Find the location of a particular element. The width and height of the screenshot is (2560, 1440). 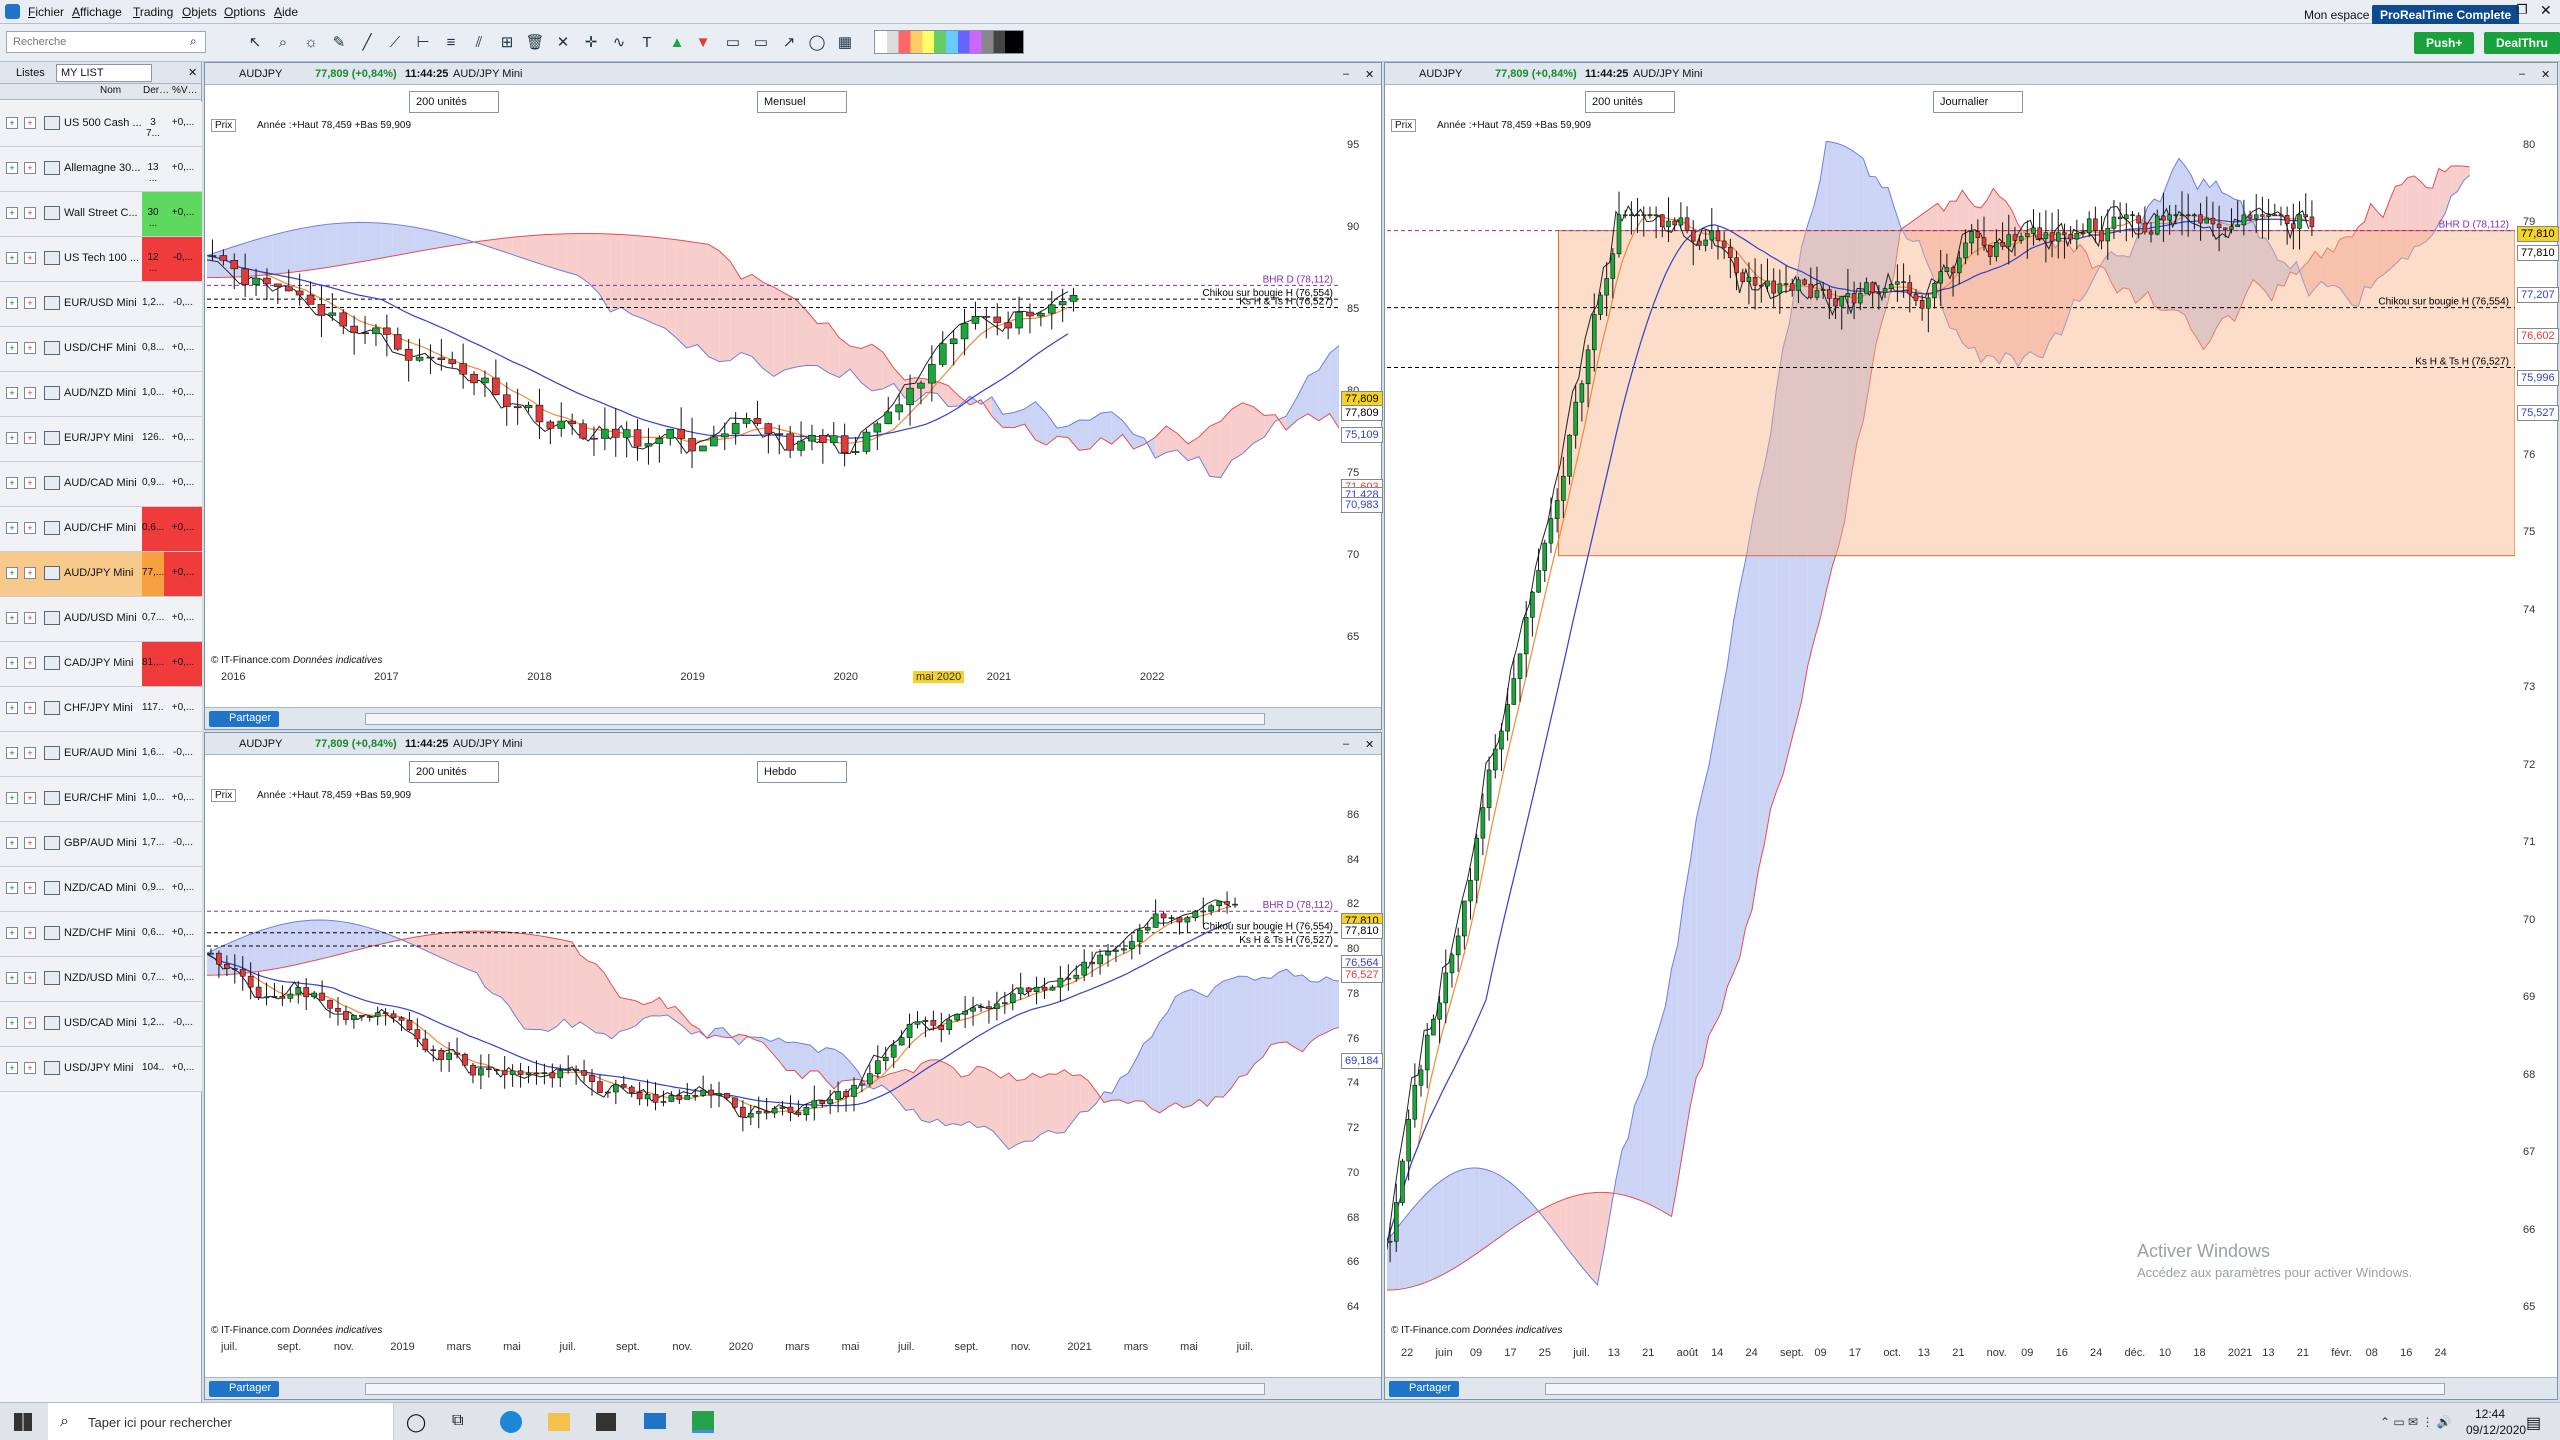

highlight-tool-icon: ▦ is located at coordinates (845, 42).